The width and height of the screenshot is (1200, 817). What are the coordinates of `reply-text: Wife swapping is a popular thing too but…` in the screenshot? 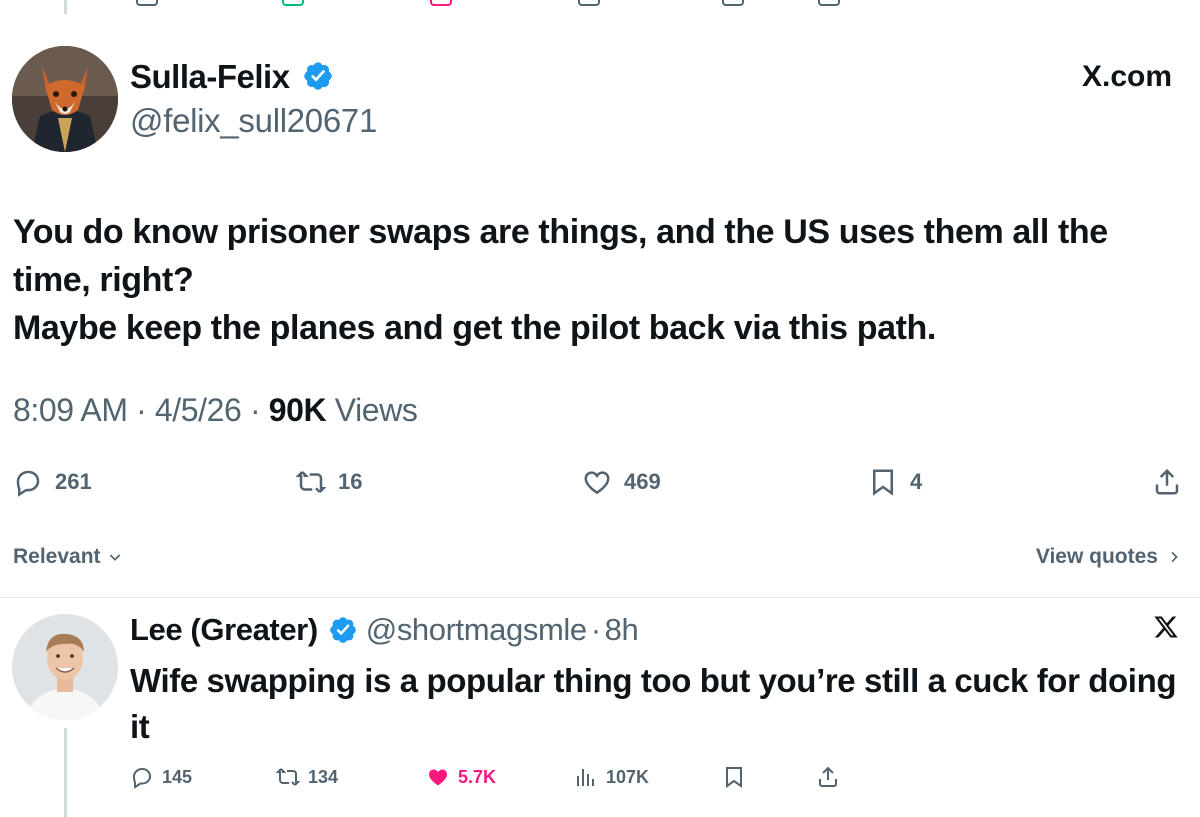 It's located at (660, 704).